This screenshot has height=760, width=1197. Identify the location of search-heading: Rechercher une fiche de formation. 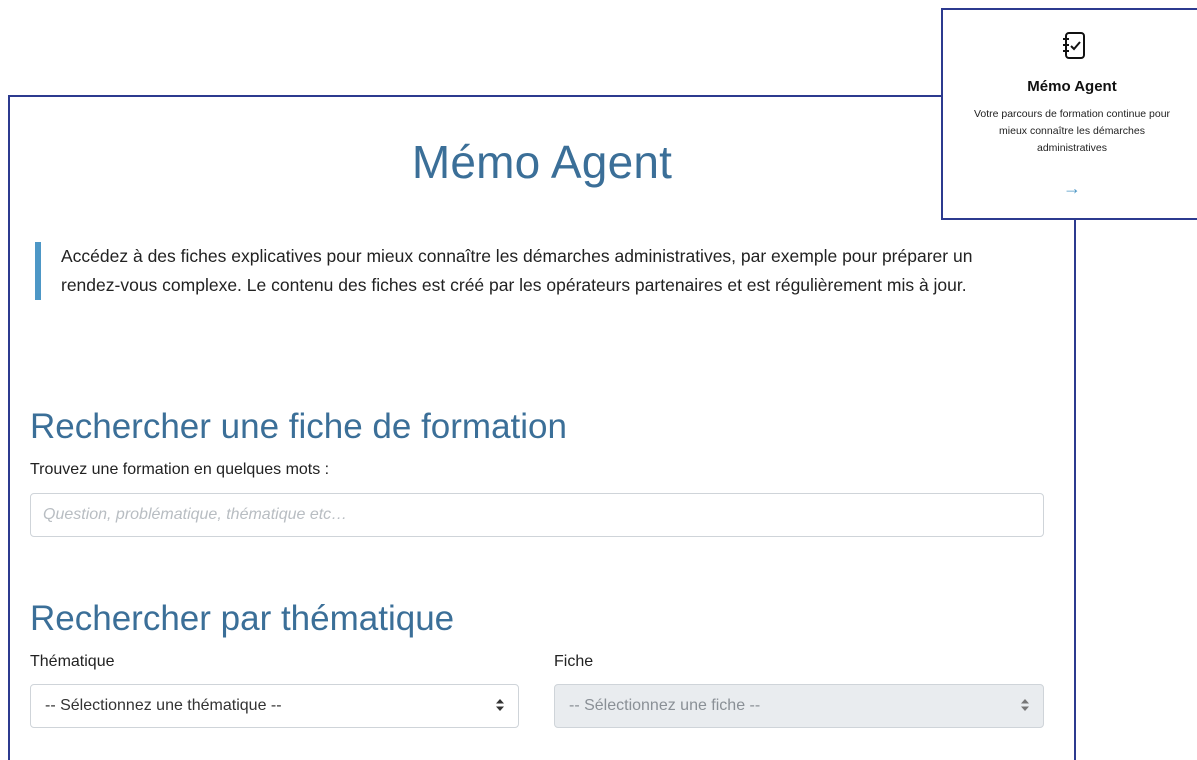
(298, 426).